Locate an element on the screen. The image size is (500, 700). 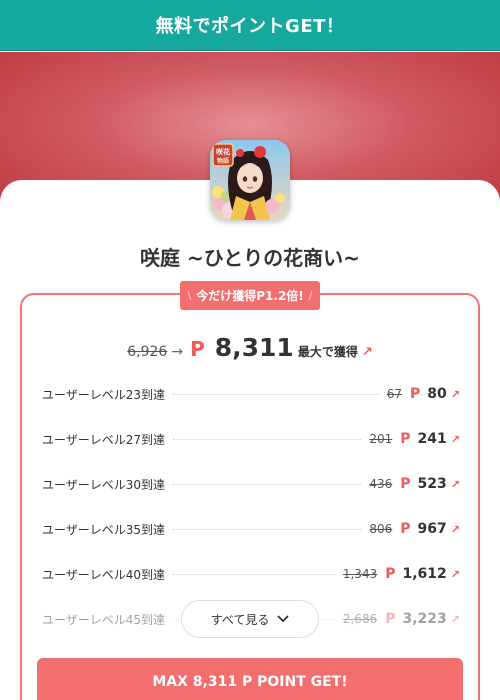
reward-label: ユーザーレベル30到達 is located at coordinates (104, 484).